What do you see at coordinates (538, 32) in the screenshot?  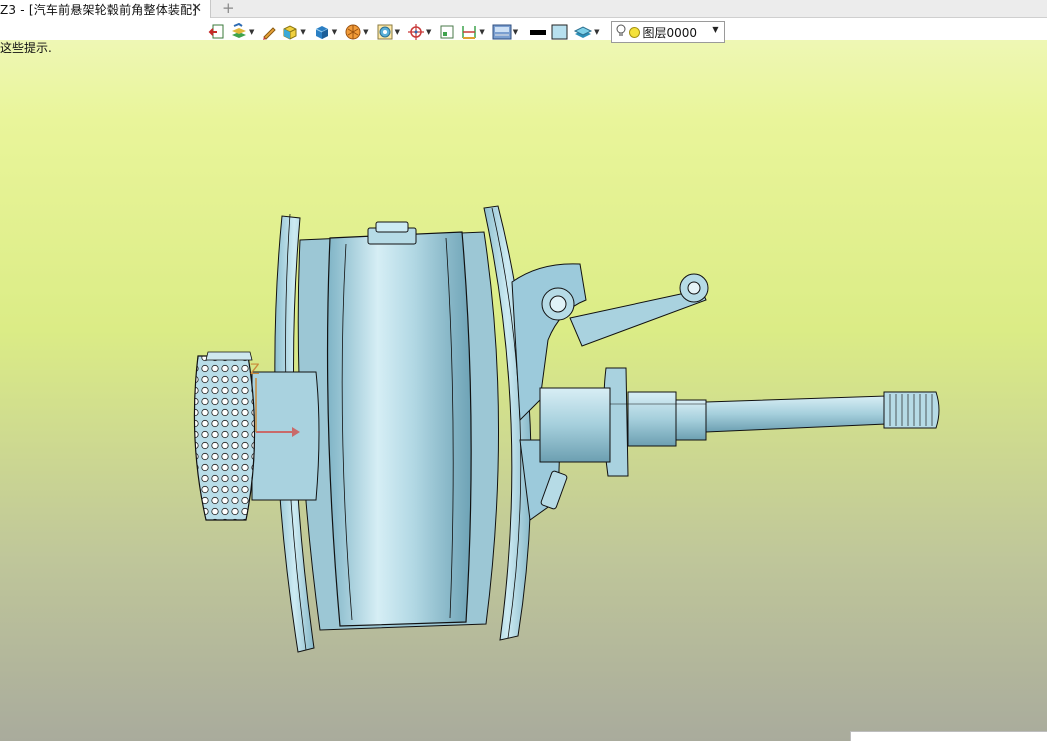 I see `line-color-swatch` at bounding box center [538, 32].